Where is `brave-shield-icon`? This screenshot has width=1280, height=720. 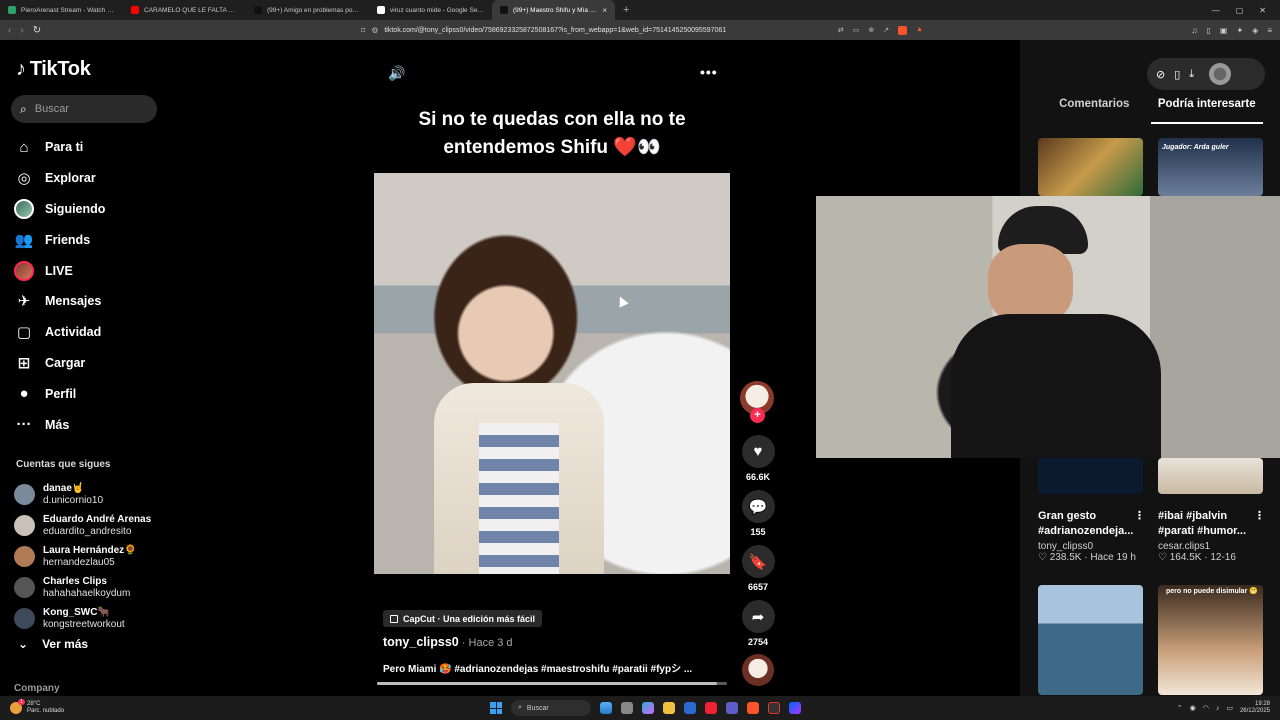 brave-shield-icon is located at coordinates (903, 30).